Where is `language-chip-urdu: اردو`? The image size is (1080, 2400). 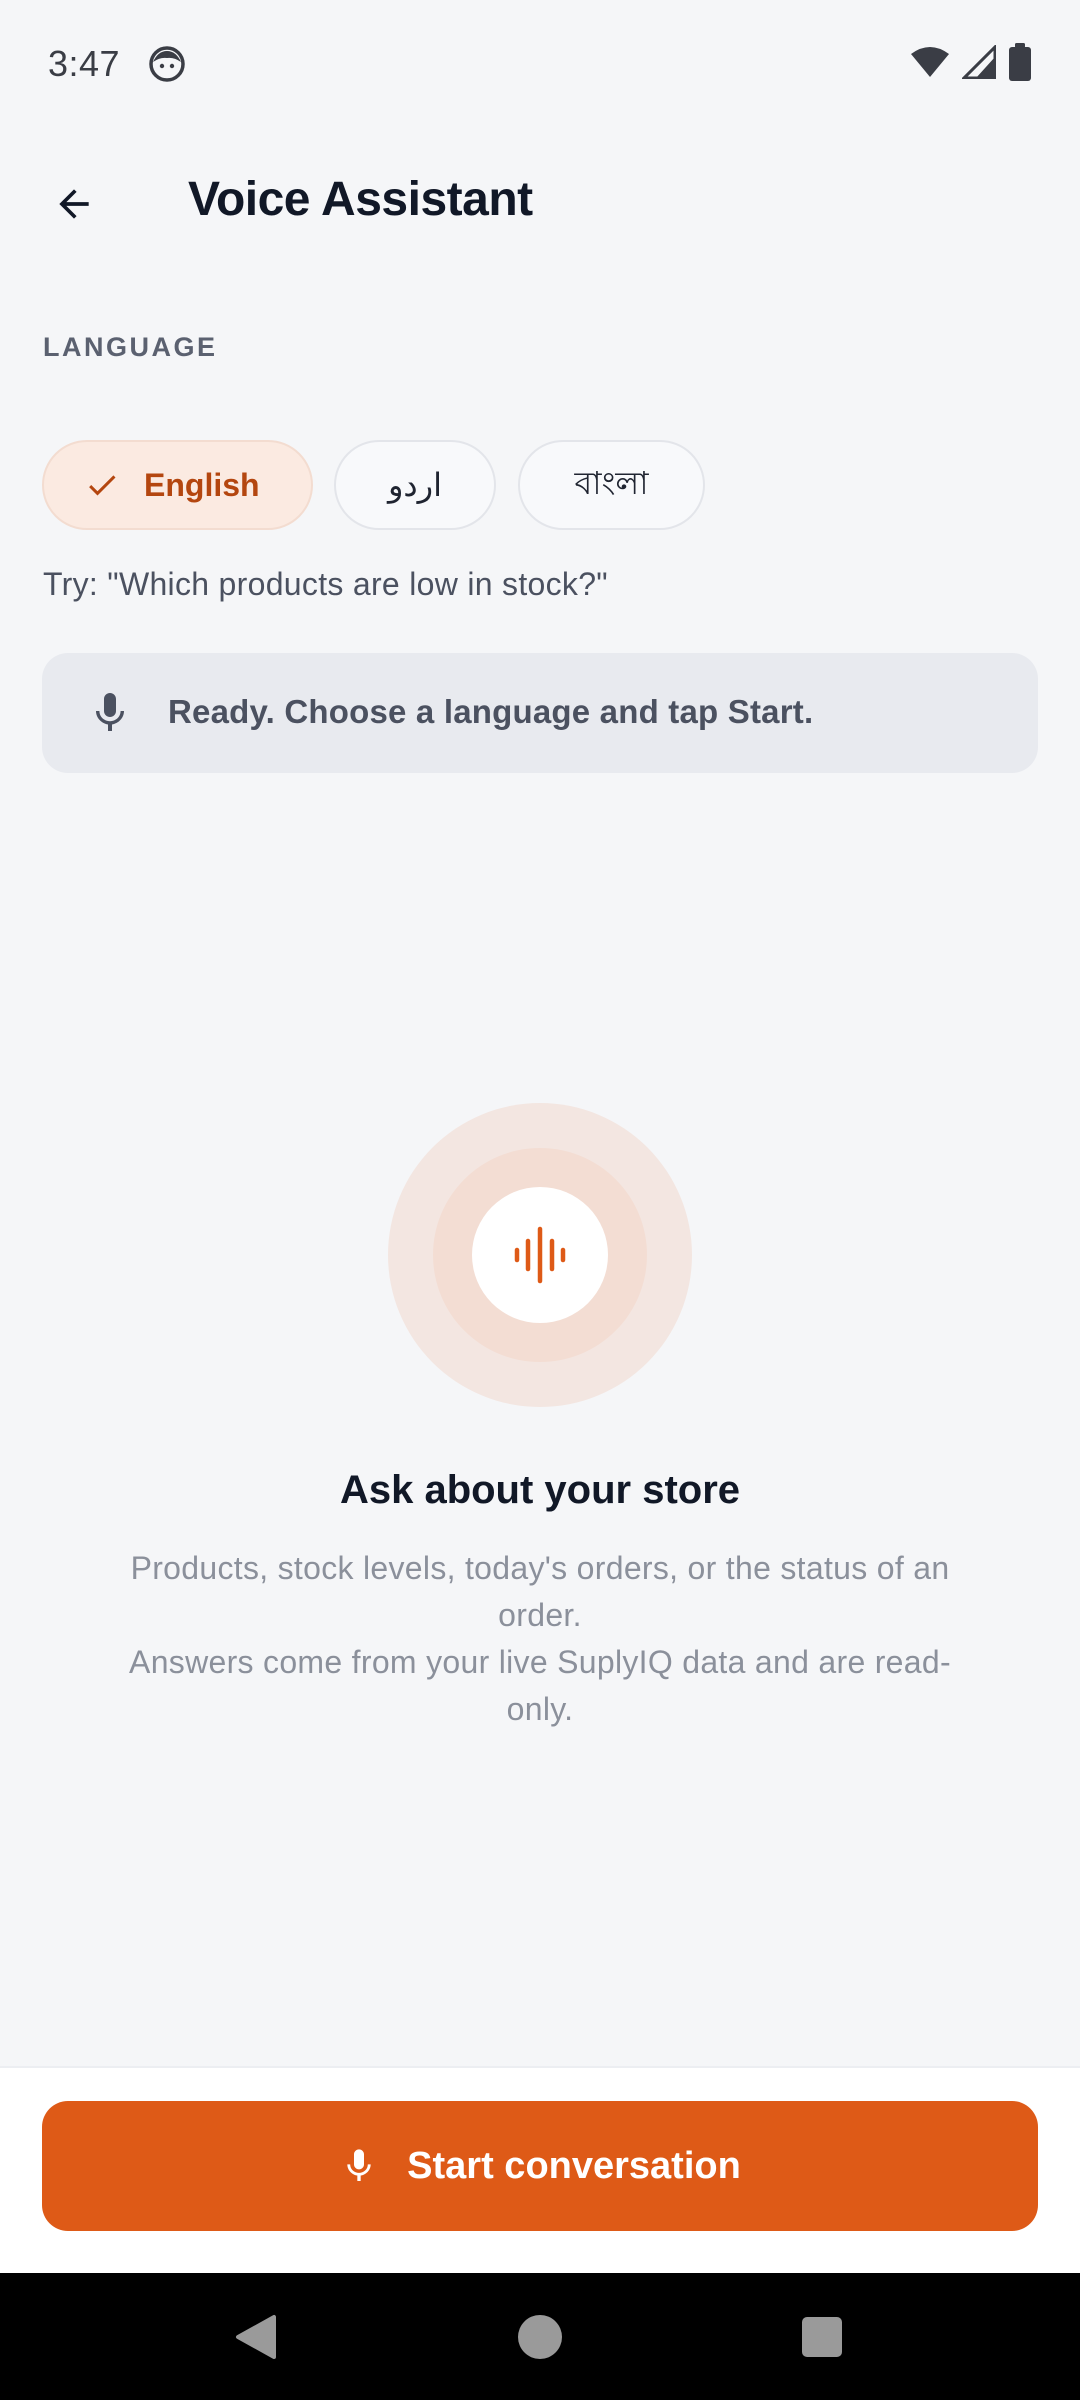 language-chip-urdu: اردو is located at coordinates (415, 485).